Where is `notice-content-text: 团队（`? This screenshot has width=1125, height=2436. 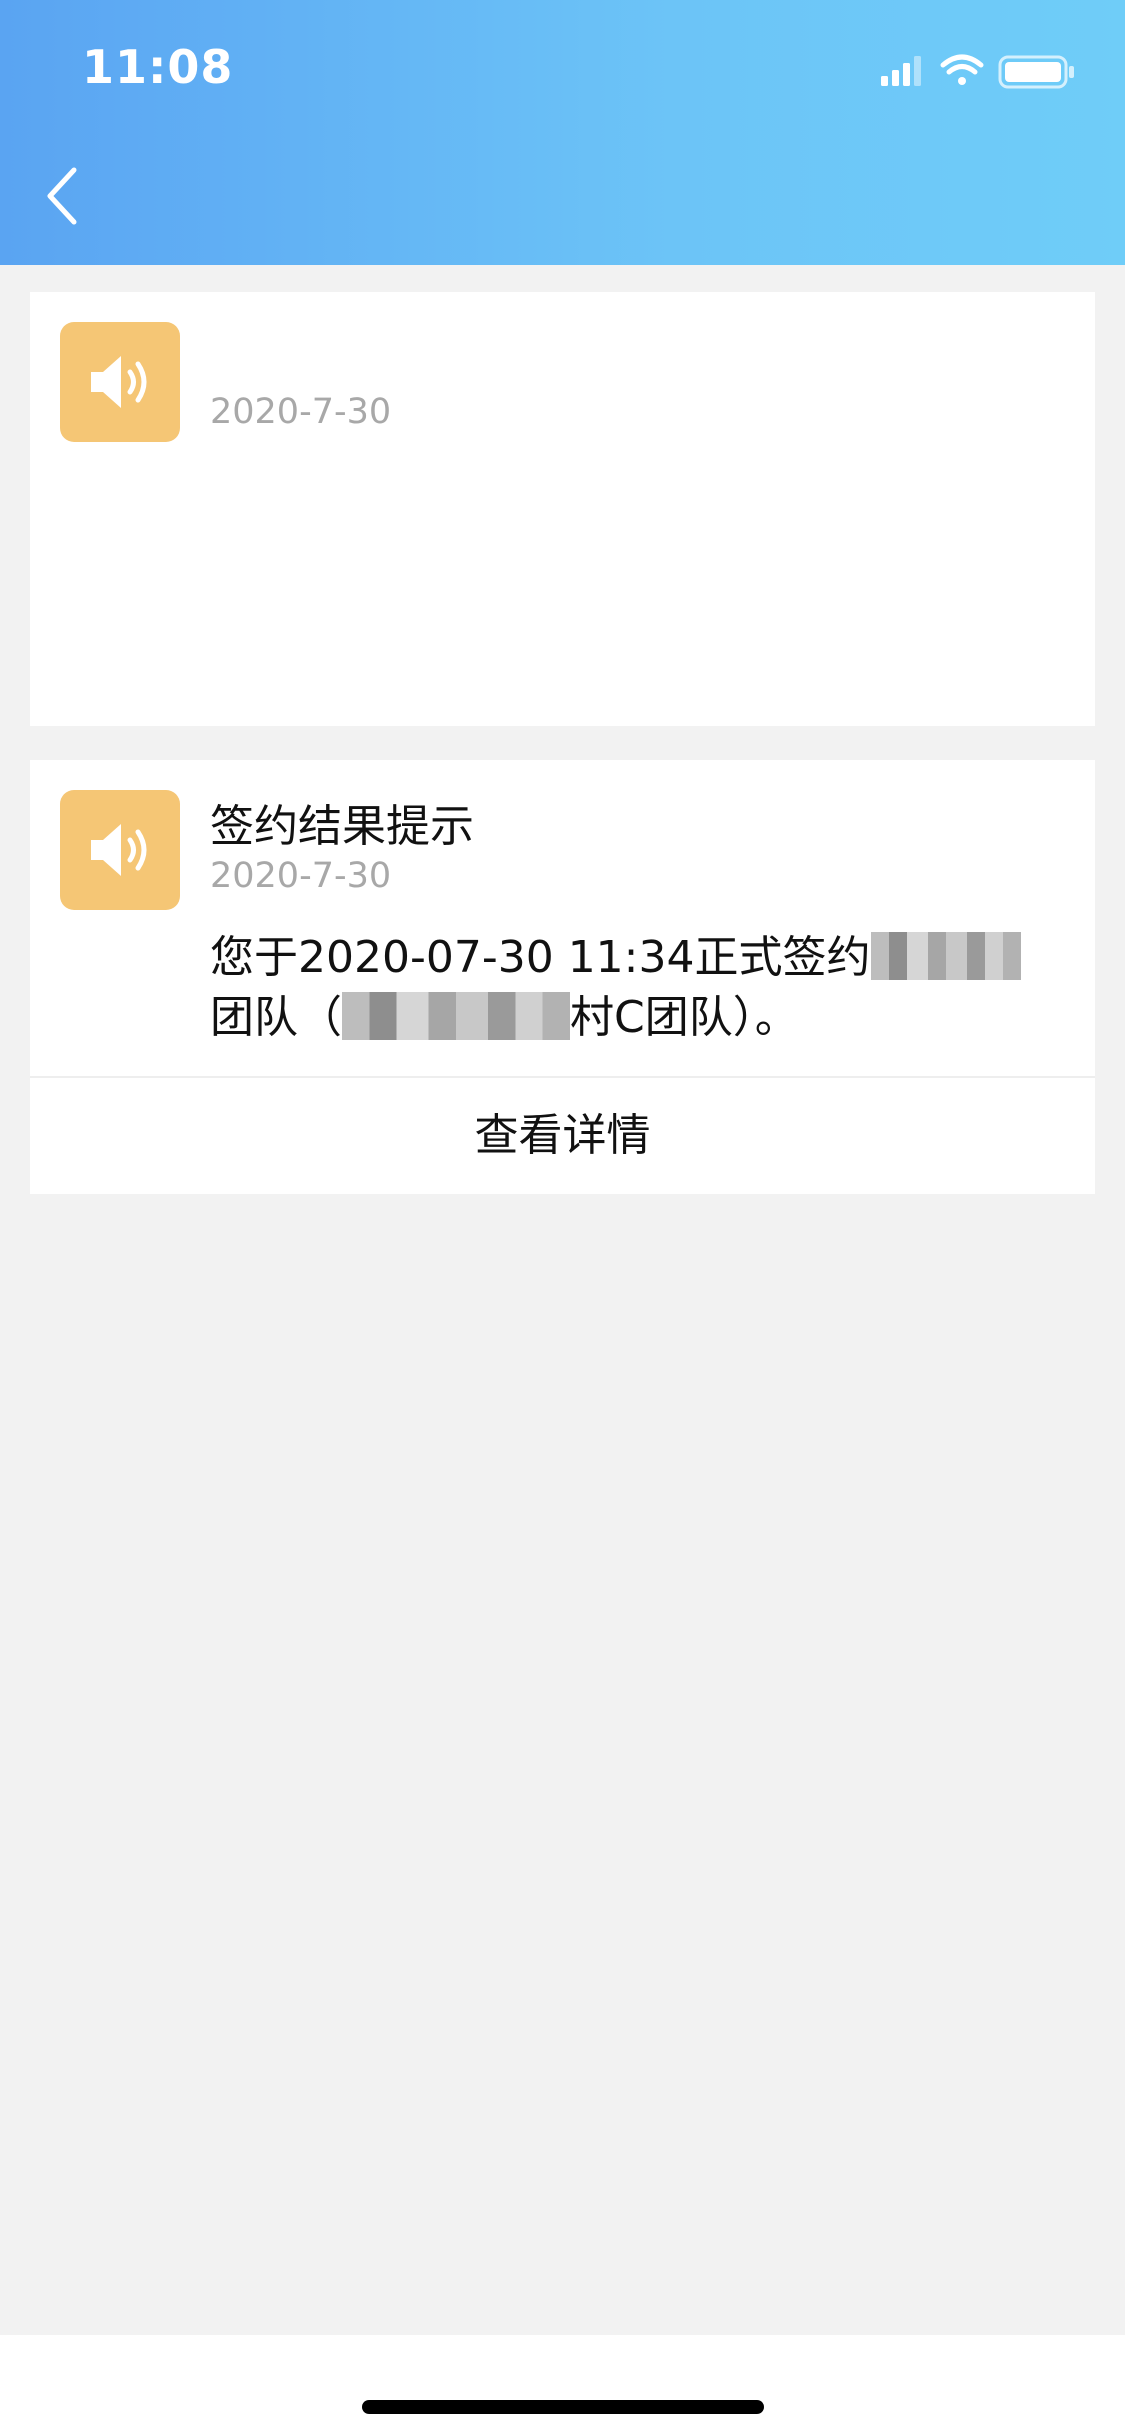
notice-content-text: 团队（ is located at coordinates (276, 1017).